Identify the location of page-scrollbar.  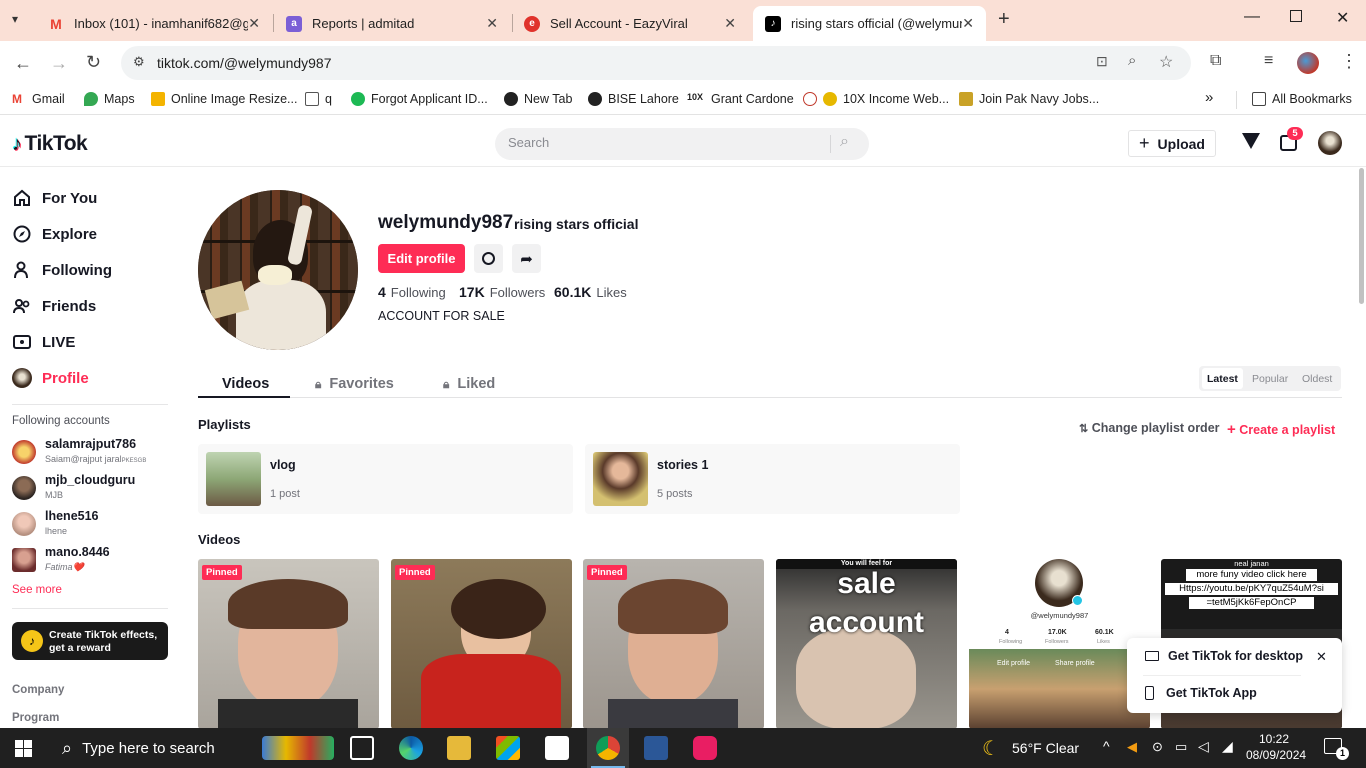
(1361, 236).